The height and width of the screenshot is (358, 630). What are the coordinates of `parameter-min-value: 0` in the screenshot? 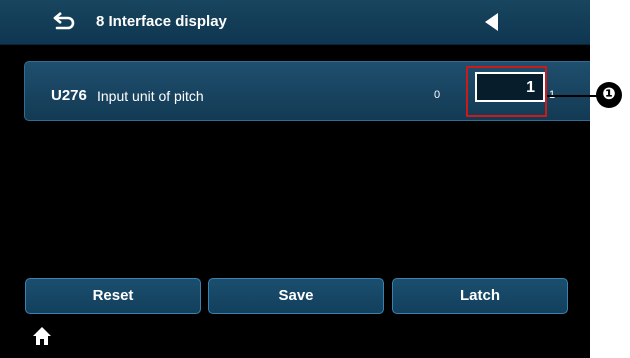 It's located at (437, 95).